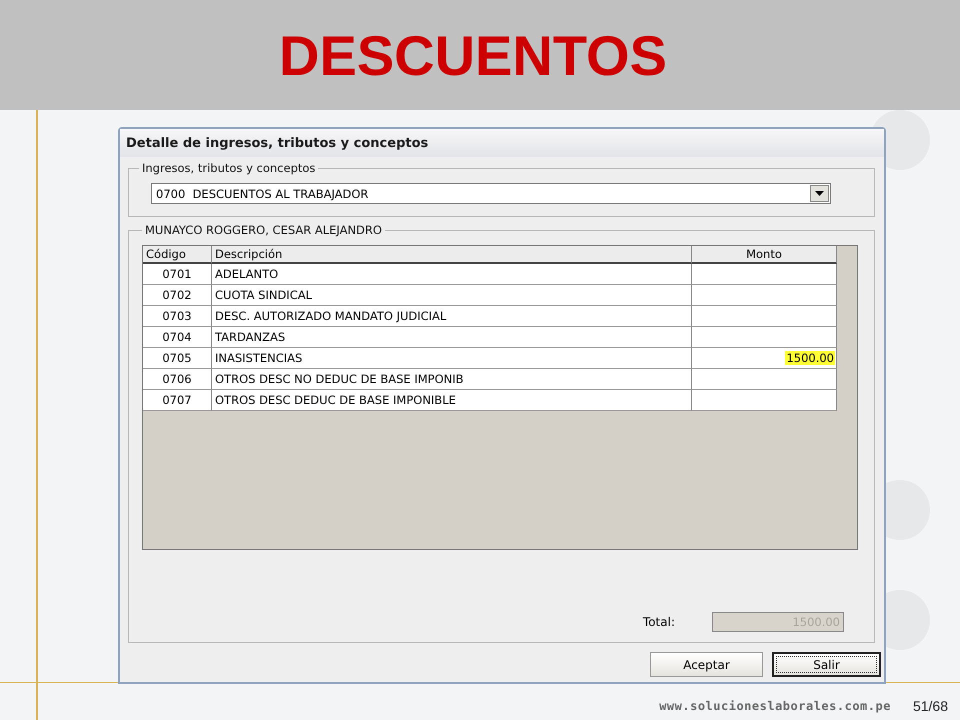  I want to click on page-number: 51/68, so click(930, 706).